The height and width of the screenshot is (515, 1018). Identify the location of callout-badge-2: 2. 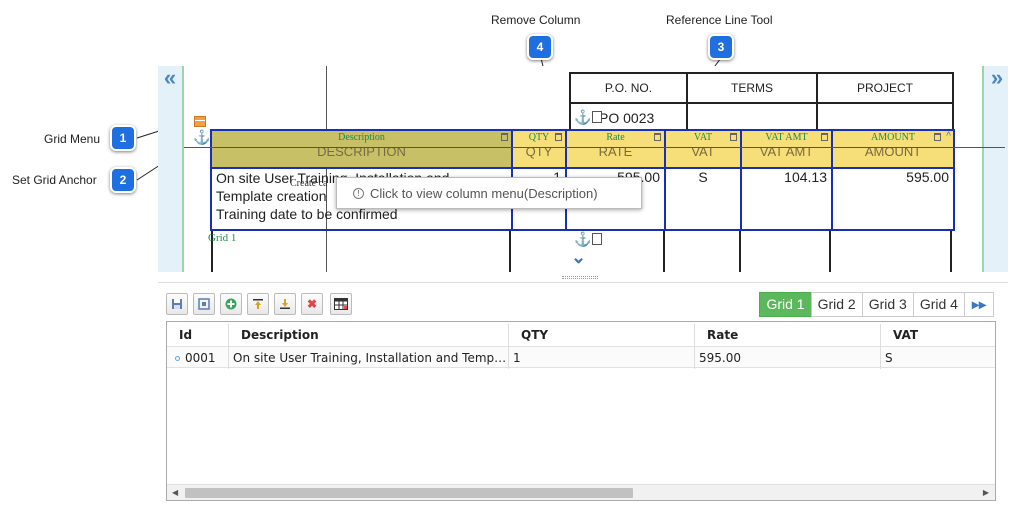
(123, 180).